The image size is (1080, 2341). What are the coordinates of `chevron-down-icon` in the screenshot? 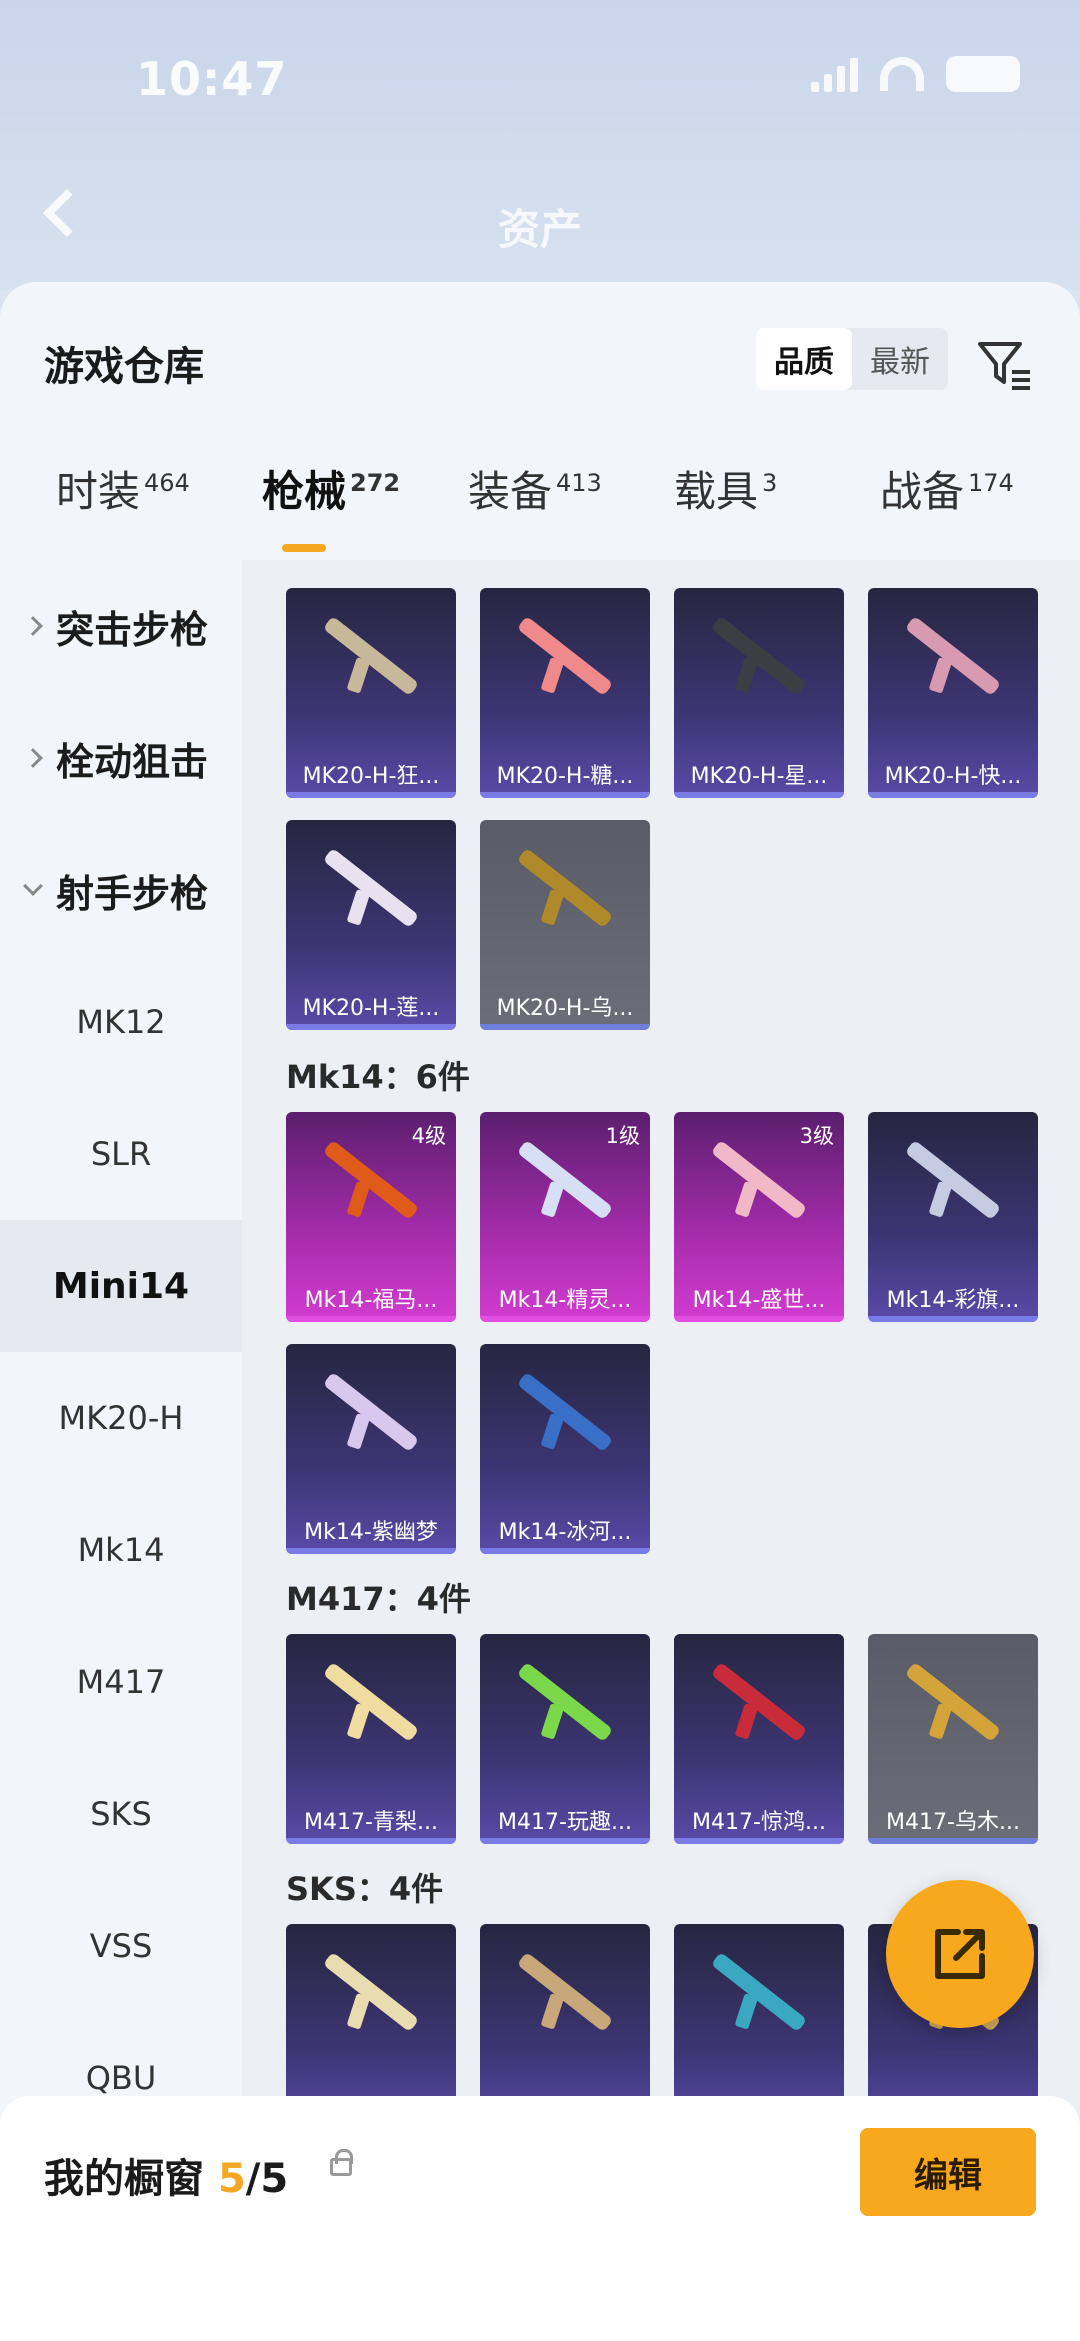 It's located at (33, 886).